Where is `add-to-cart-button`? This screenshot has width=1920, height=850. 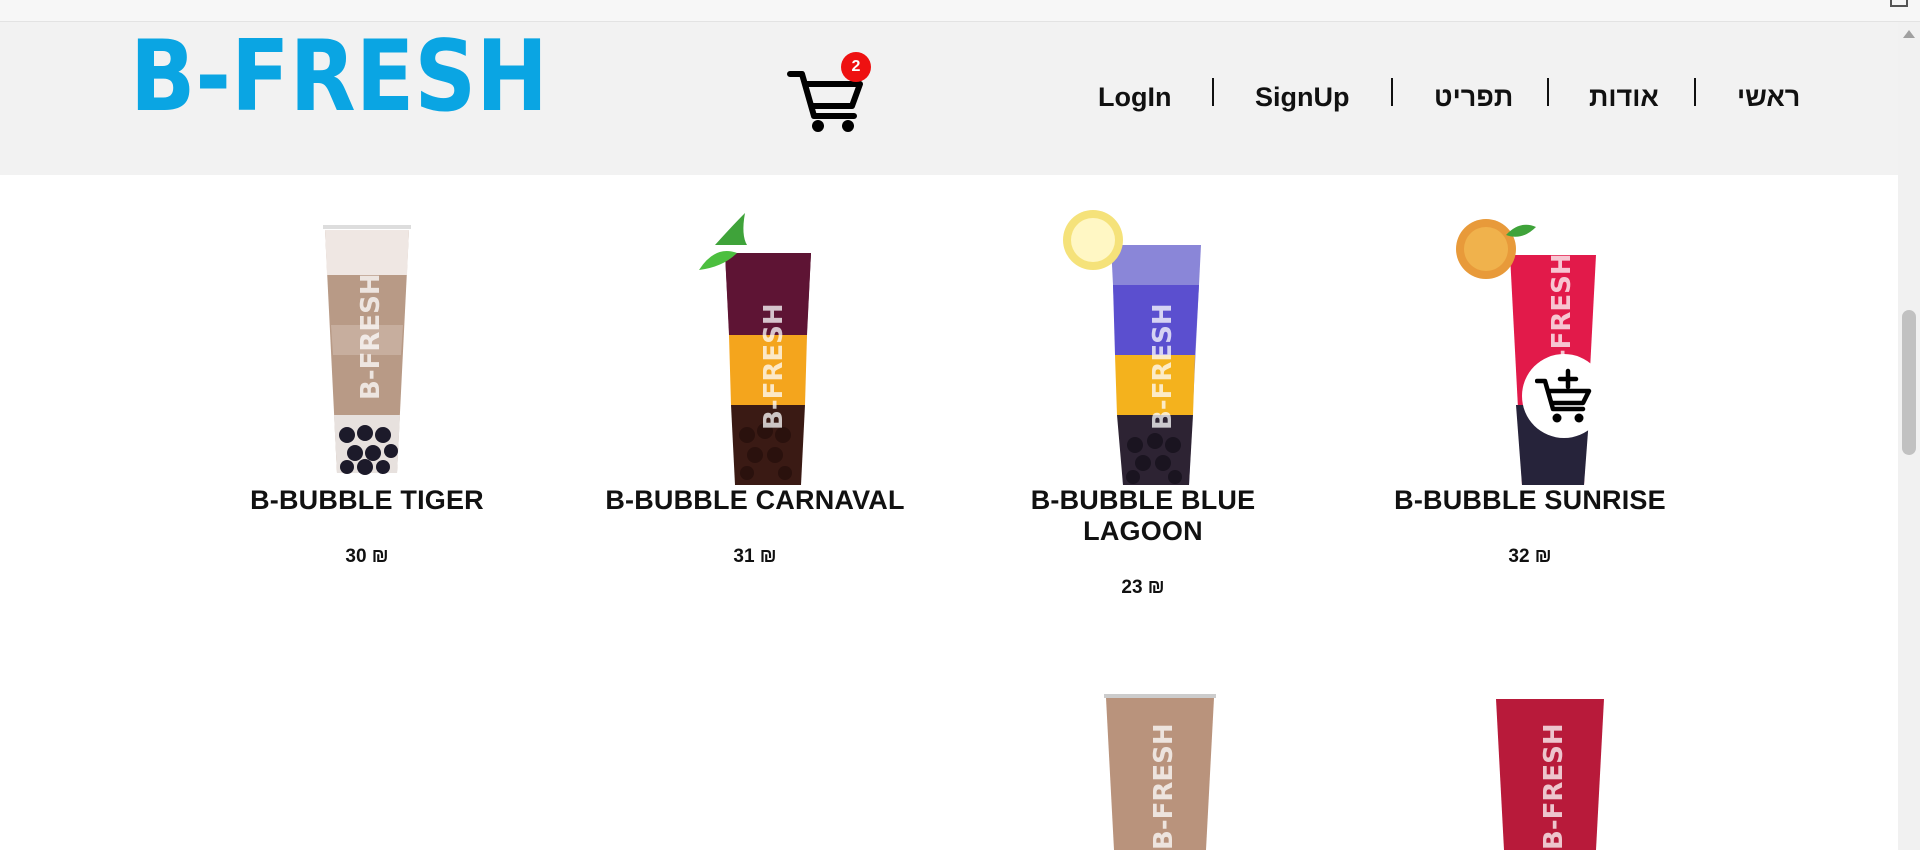
add-to-cart-button is located at coordinates (1564, 396).